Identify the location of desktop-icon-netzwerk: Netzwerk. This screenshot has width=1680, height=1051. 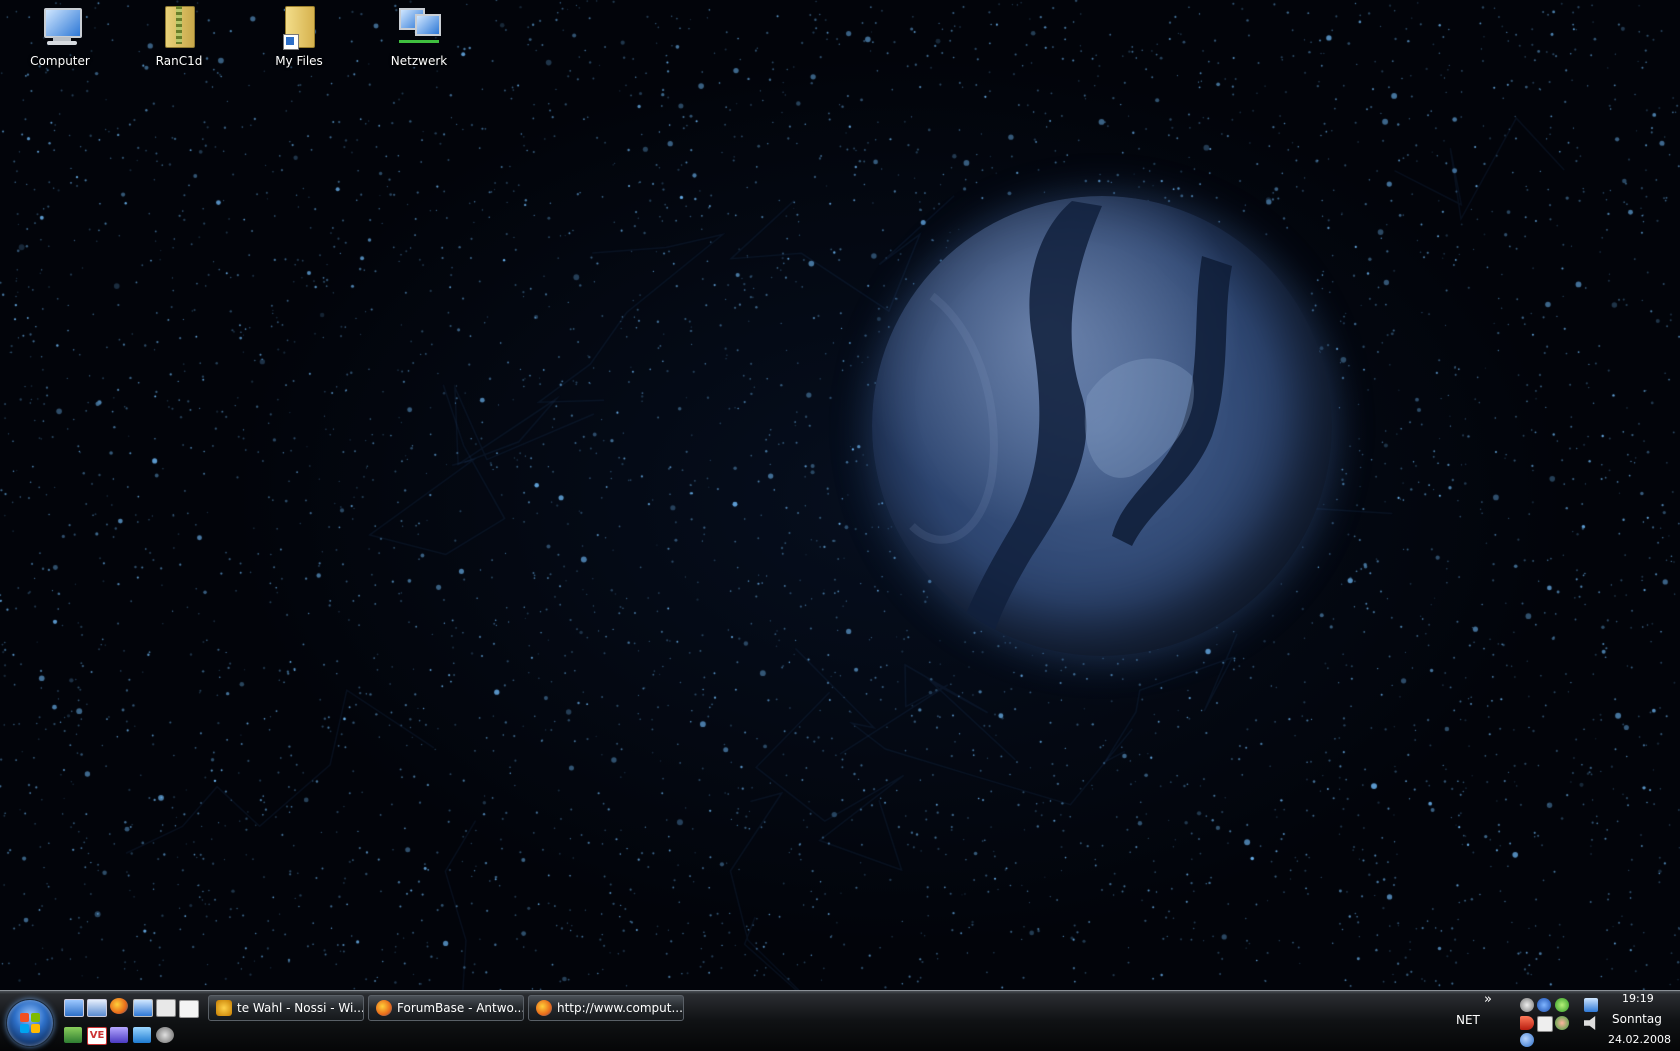
(419, 36).